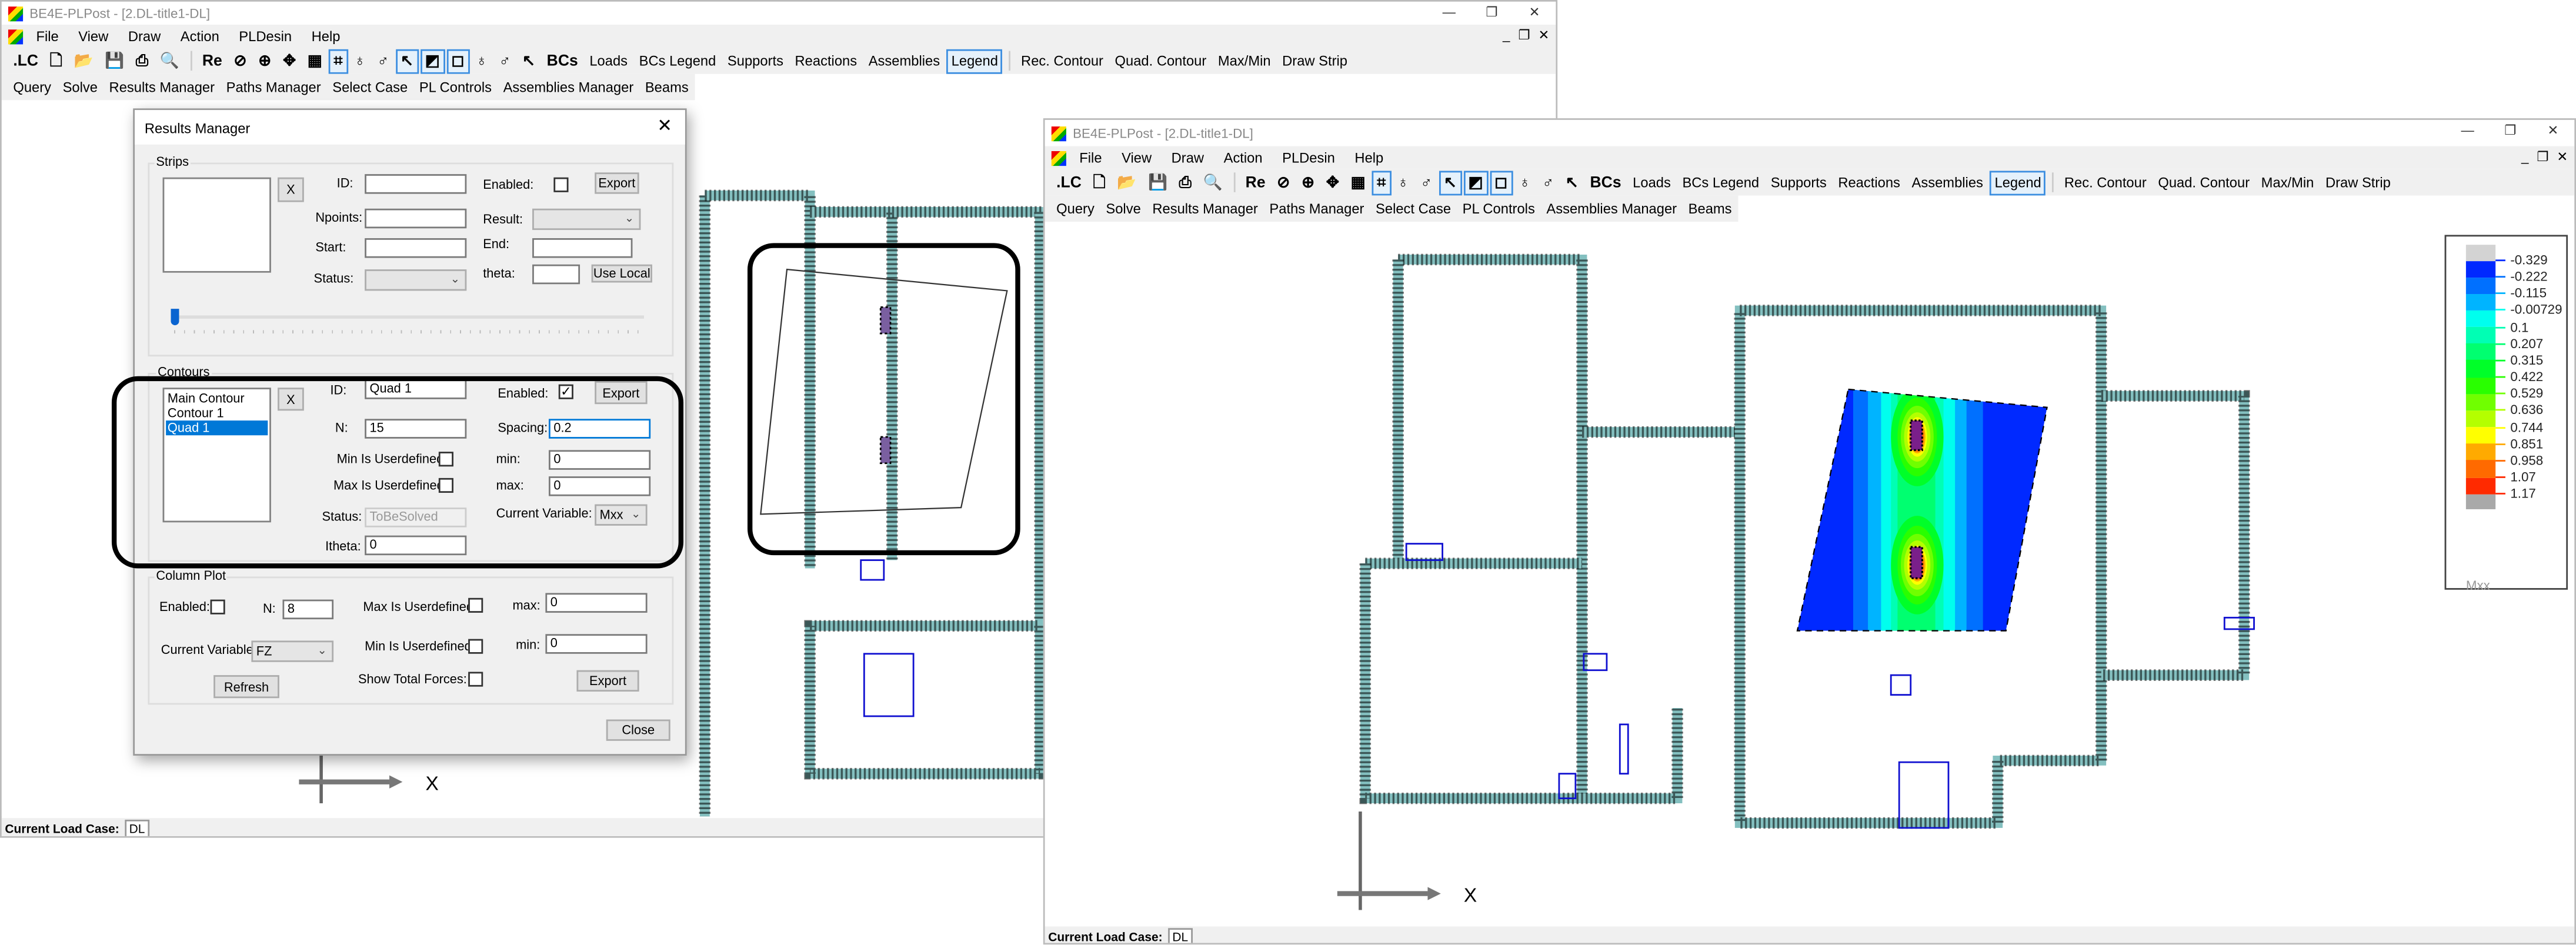 The image size is (2576, 945). What do you see at coordinates (1158, 183) in the screenshot?
I see `save-button: 💾` at bounding box center [1158, 183].